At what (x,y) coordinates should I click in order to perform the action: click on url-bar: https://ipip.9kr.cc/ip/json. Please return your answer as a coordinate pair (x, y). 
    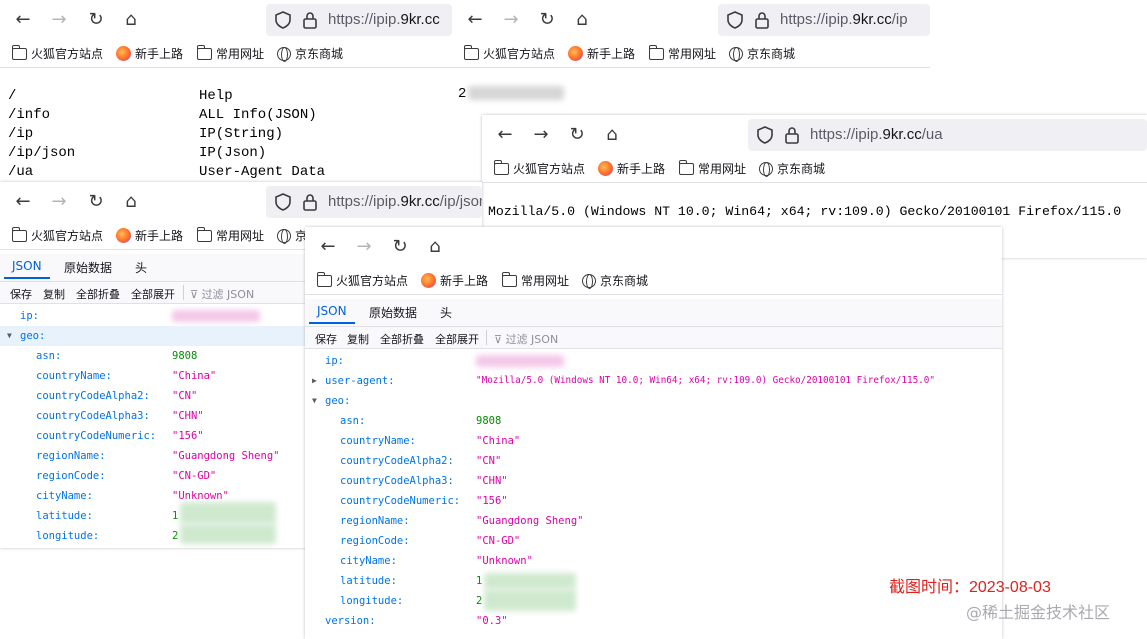
    Looking at the image, I should click on (374, 202).